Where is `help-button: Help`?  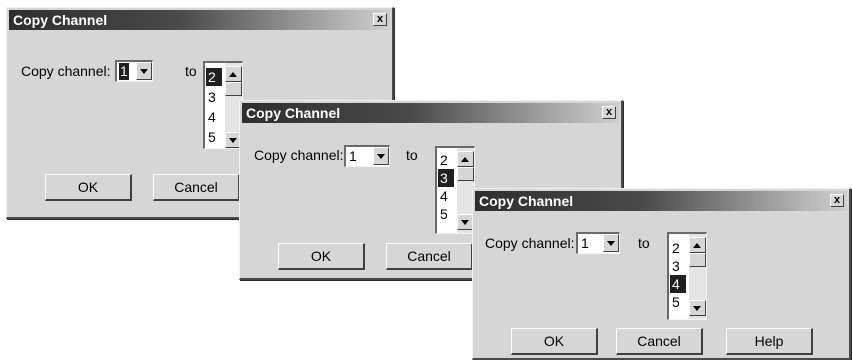
help-button: Help is located at coordinates (769, 341).